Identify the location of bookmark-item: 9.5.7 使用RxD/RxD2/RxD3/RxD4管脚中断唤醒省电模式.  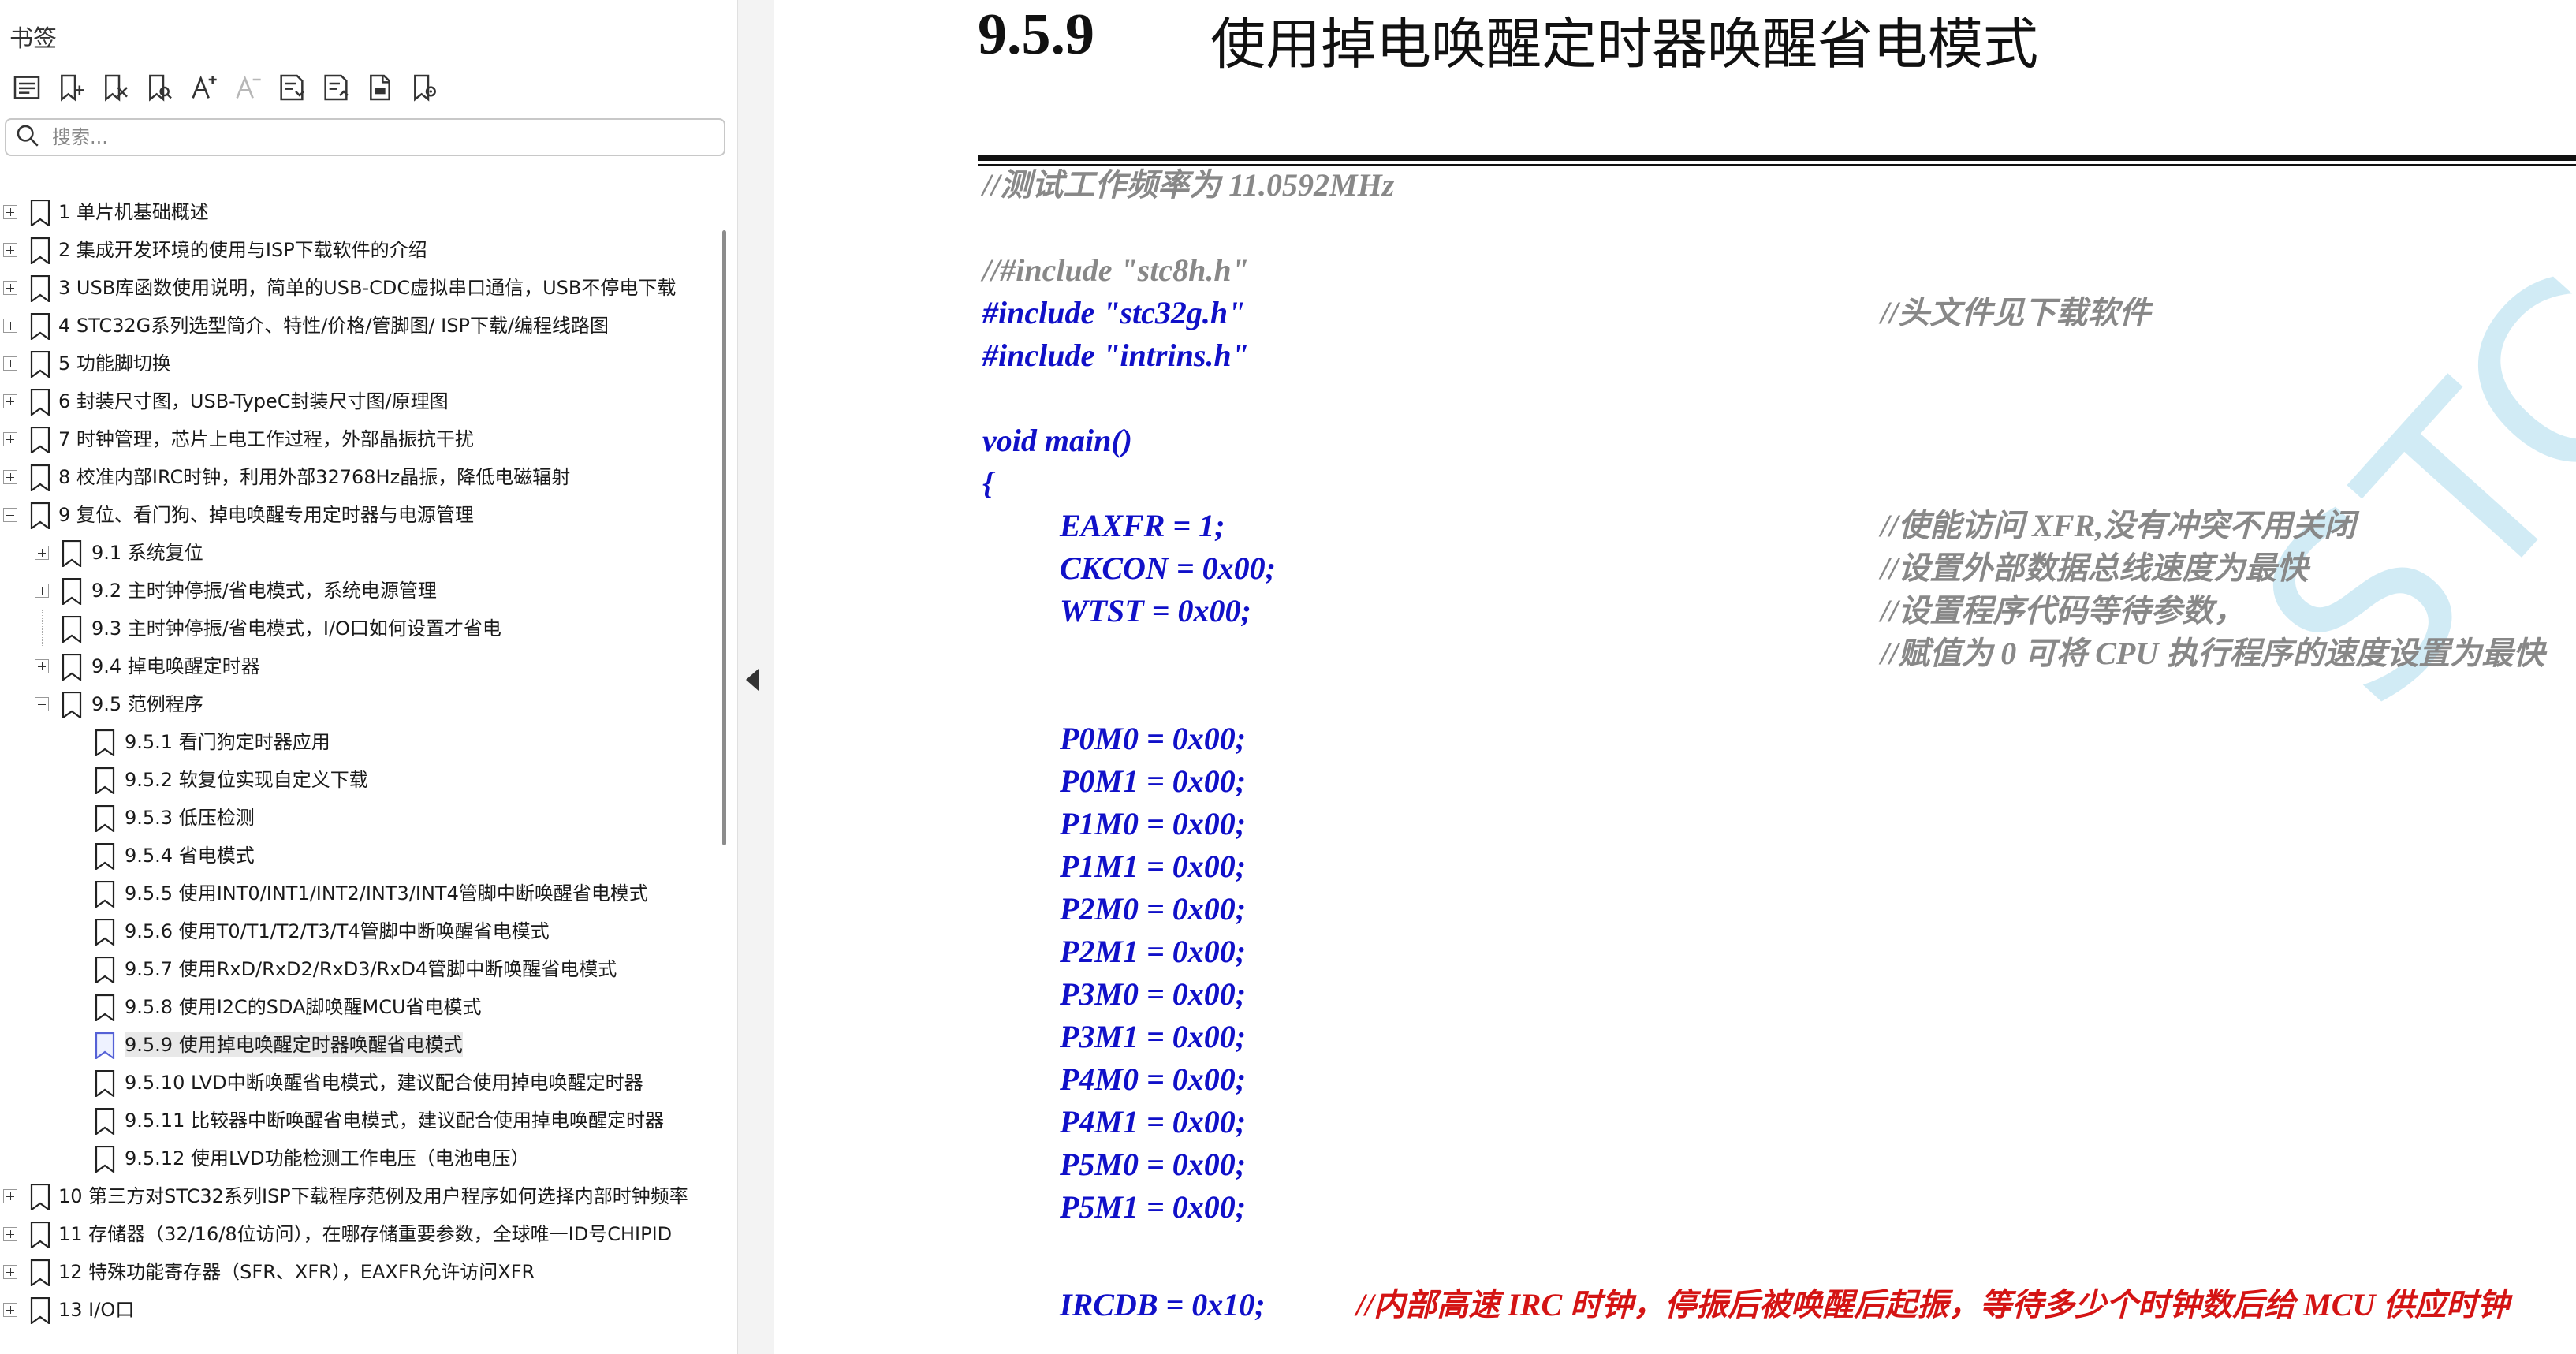
(359, 970).